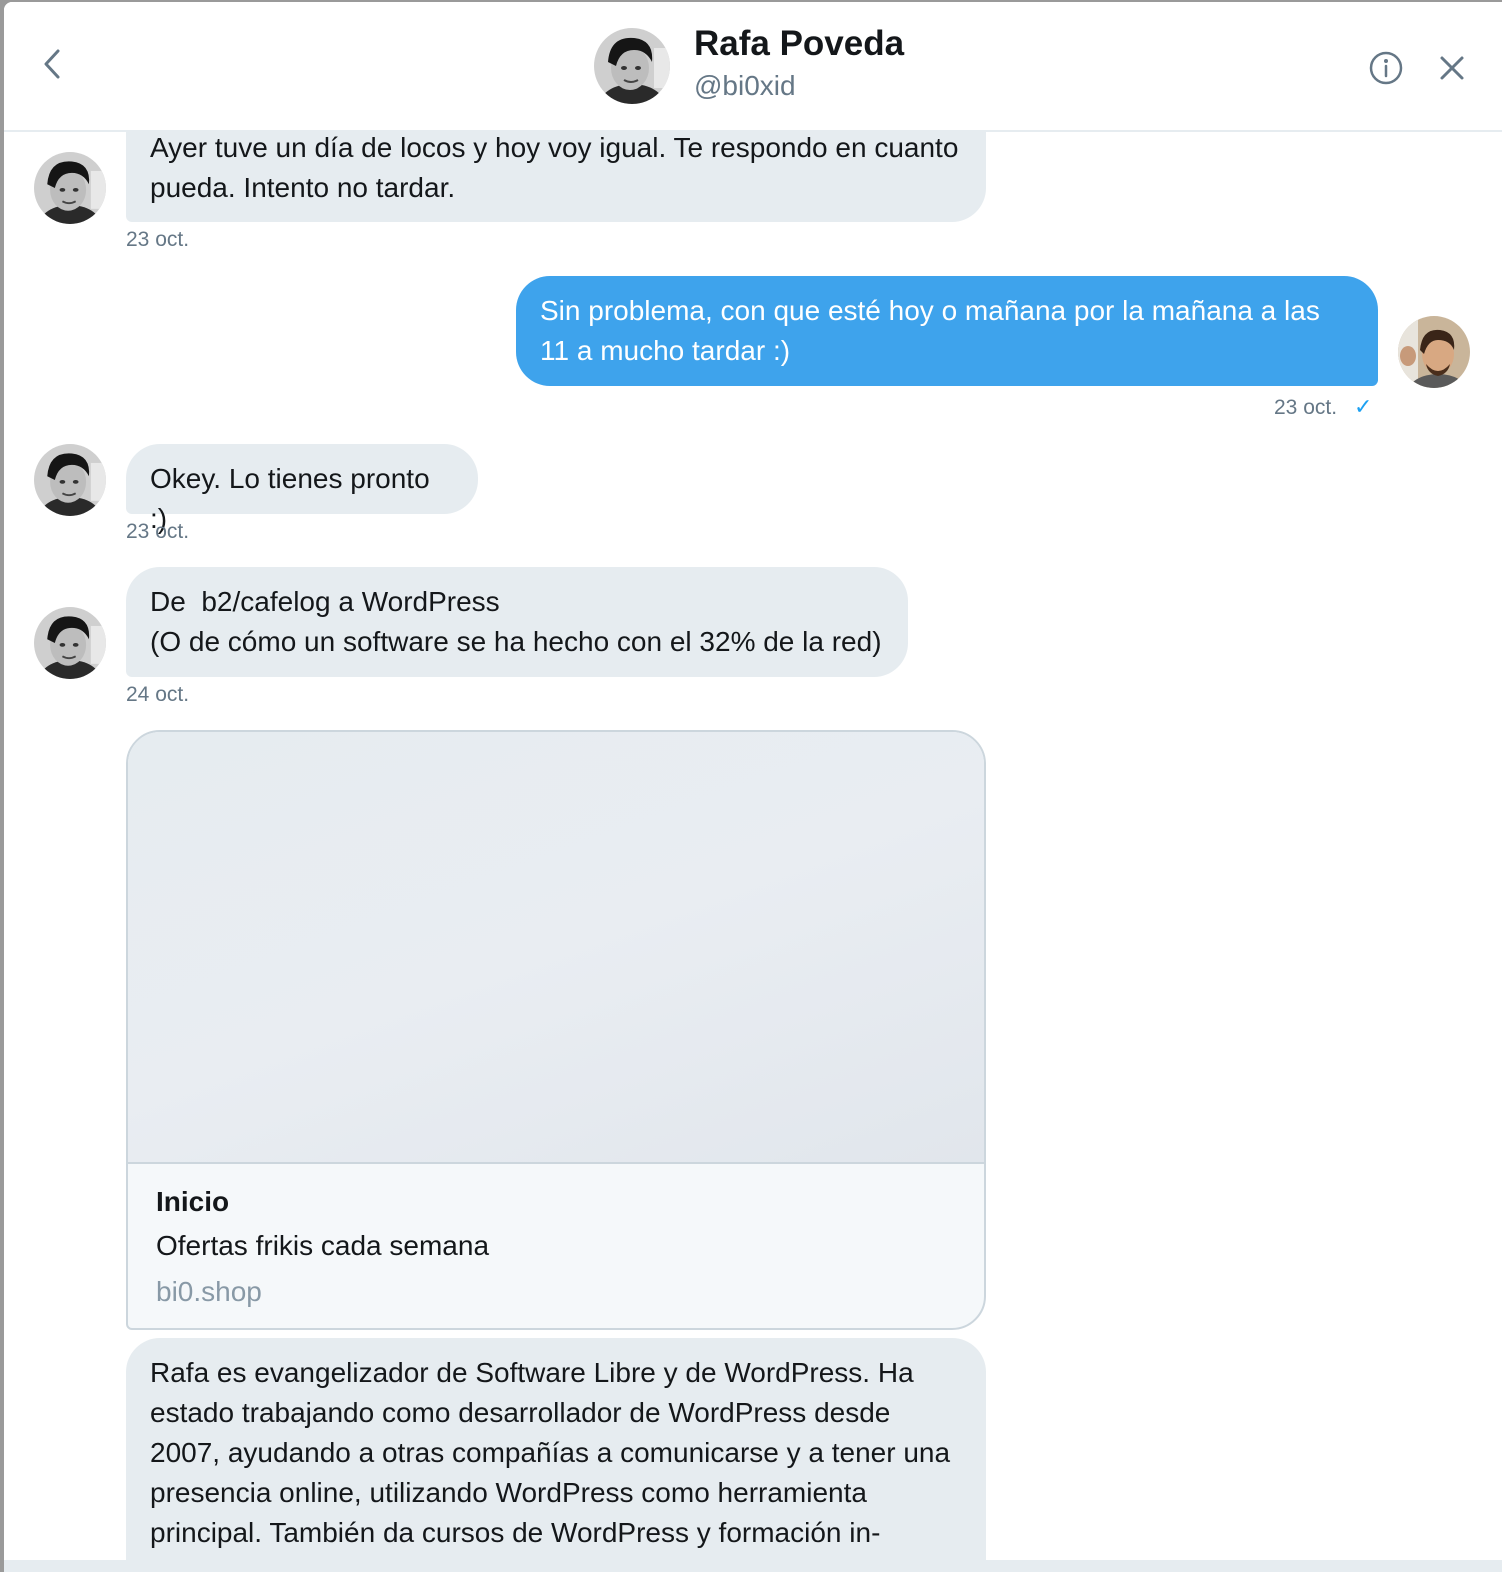 The height and width of the screenshot is (1572, 1502). I want to click on close-icon, so click(1452, 68).